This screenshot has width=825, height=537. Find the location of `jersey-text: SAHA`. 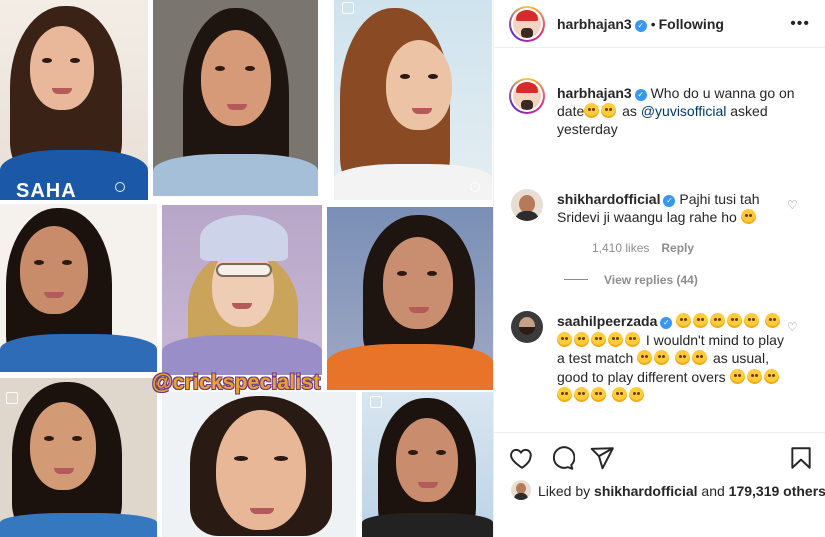

jersey-text: SAHA is located at coordinates (46, 190).